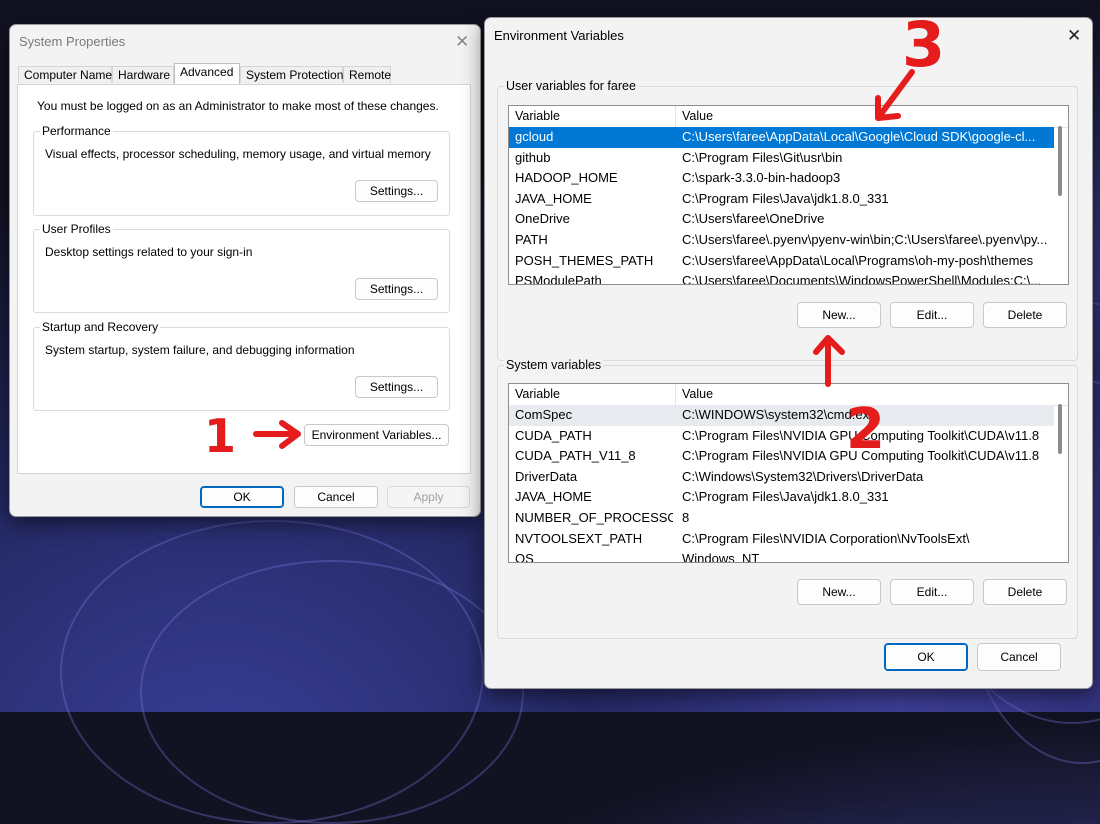  I want to click on variable-name: CUDA_PATH_V11_8, so click(575, 456).